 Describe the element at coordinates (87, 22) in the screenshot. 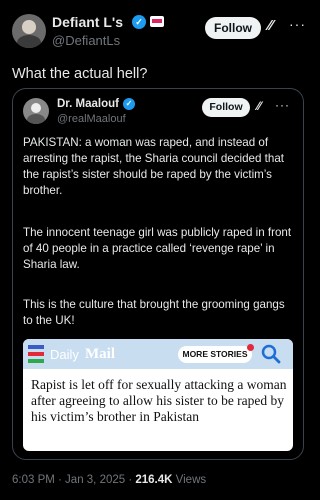

I see `author-name: Defiant L's` at that location.